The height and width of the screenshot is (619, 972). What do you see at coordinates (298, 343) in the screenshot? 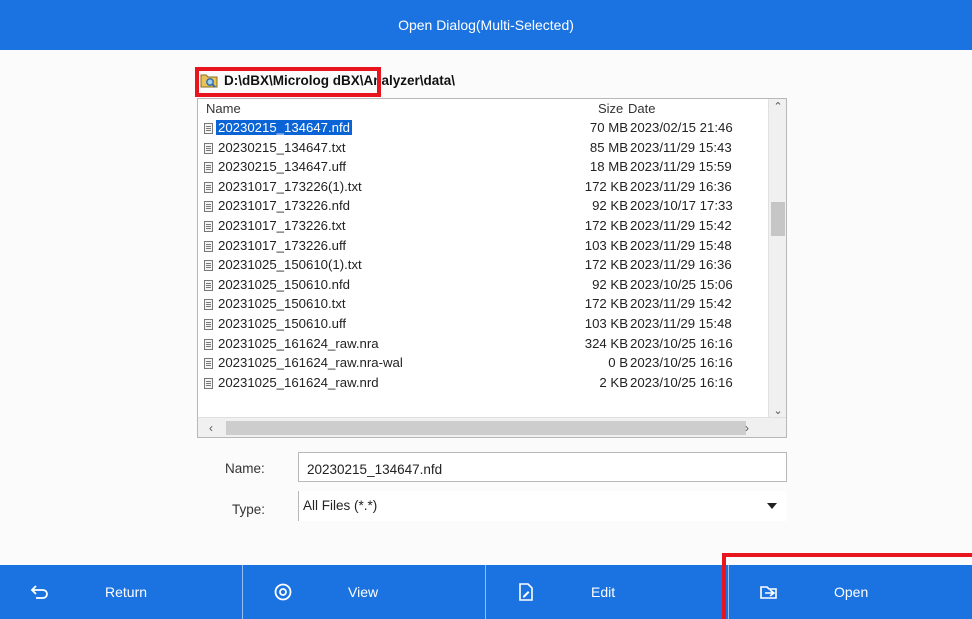
I see `file-name: 20231025_161624_raw.nra` at bounding box center [298, 343].